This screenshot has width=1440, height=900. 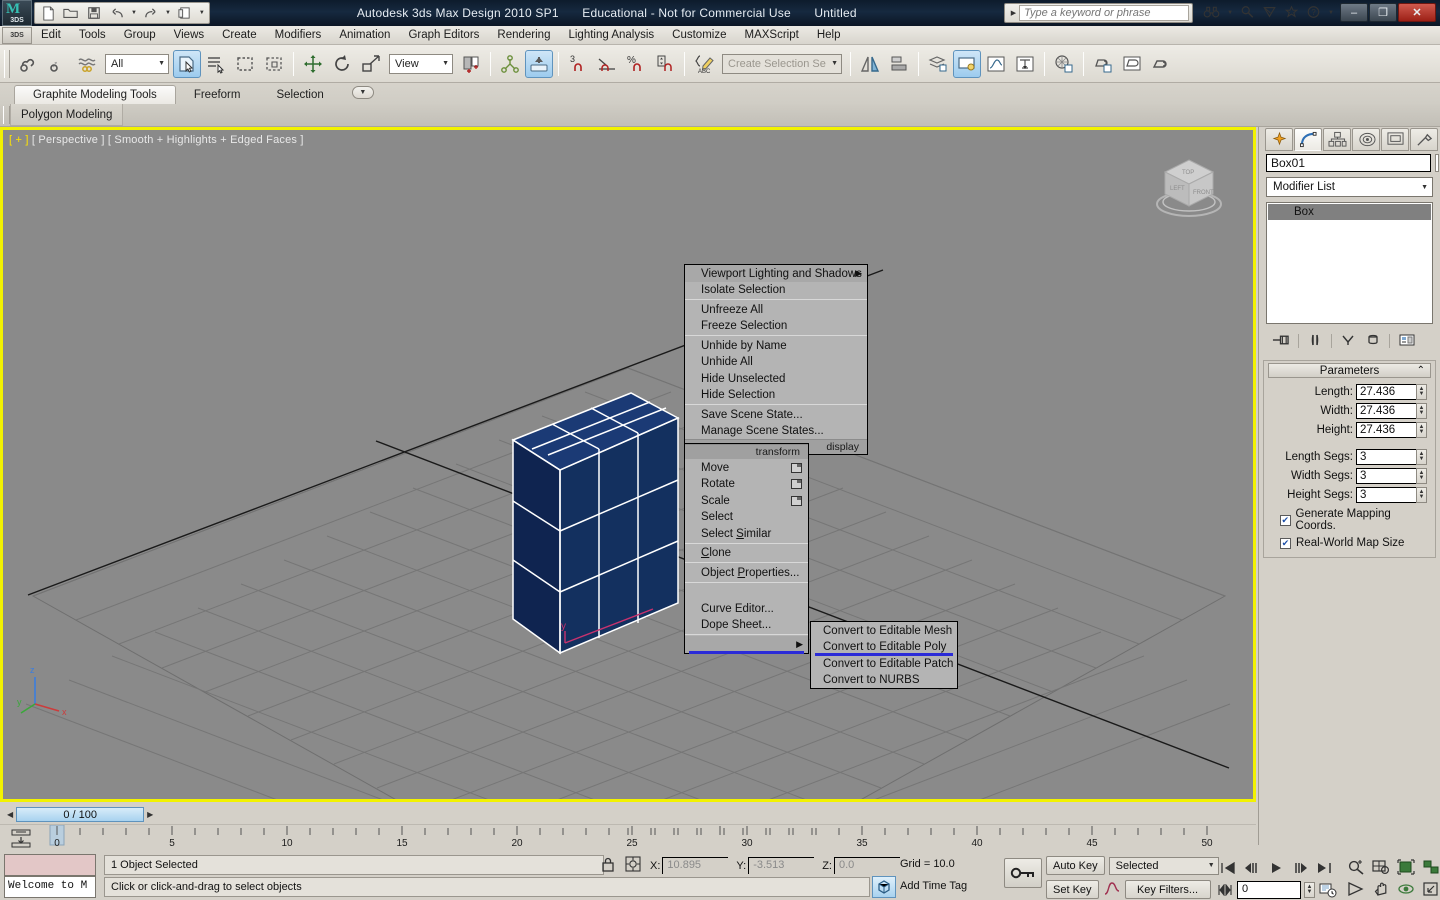 What do you see at coordinates (782, 63) in the screenshot?
I see `named-selection-set-combo: Create Selection Se ▼` at bounding box center [782, 63].